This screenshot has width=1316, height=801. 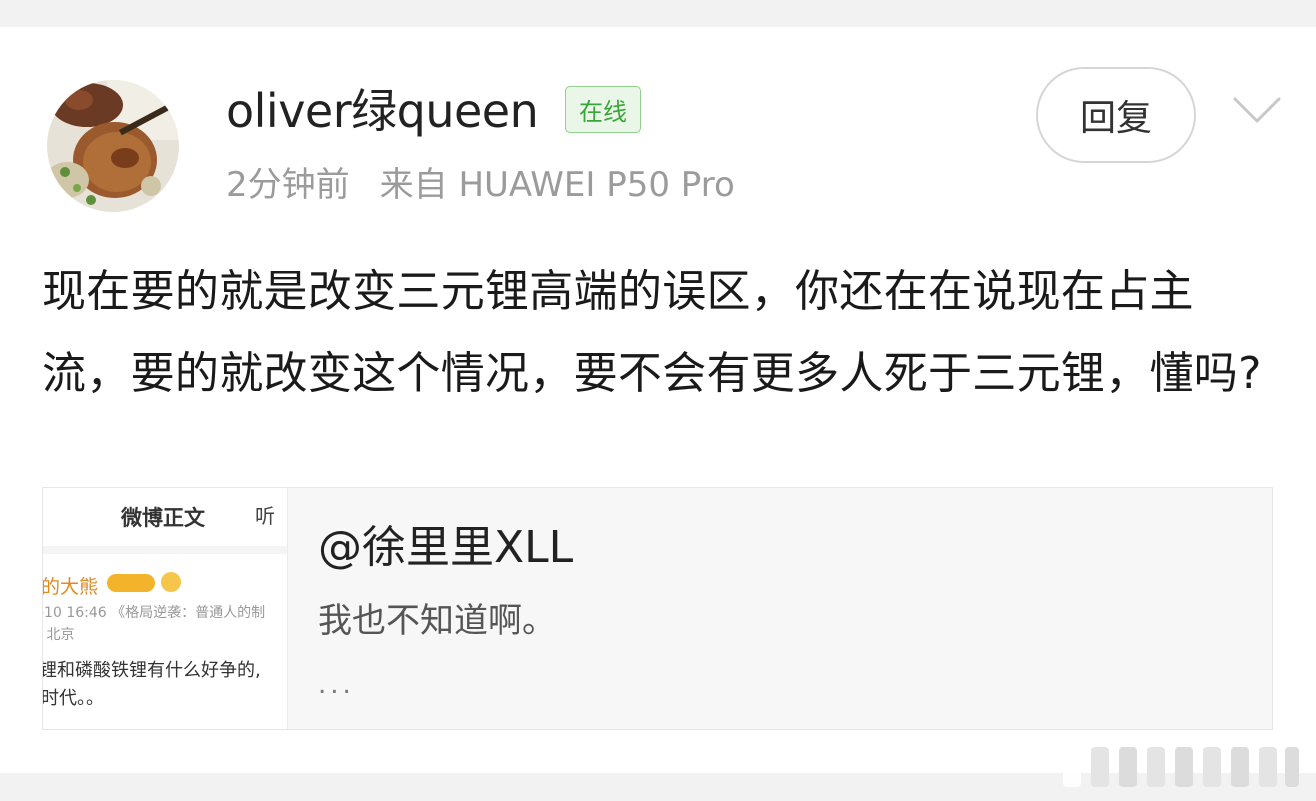 What do you see at coordinates (171, 582) in the screenshot?
I see `emoji-icon` at bounding box center [171, 582].